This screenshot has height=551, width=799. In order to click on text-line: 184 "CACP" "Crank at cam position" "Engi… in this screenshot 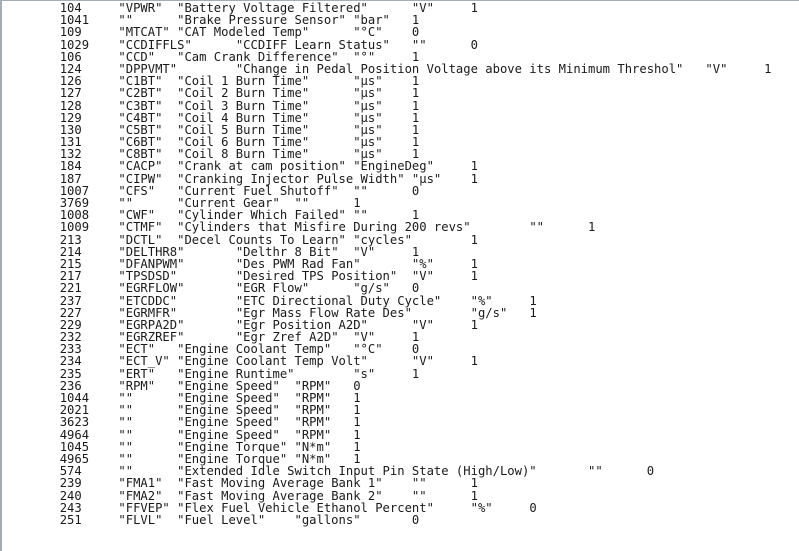, I will do `click(239, 166)`.